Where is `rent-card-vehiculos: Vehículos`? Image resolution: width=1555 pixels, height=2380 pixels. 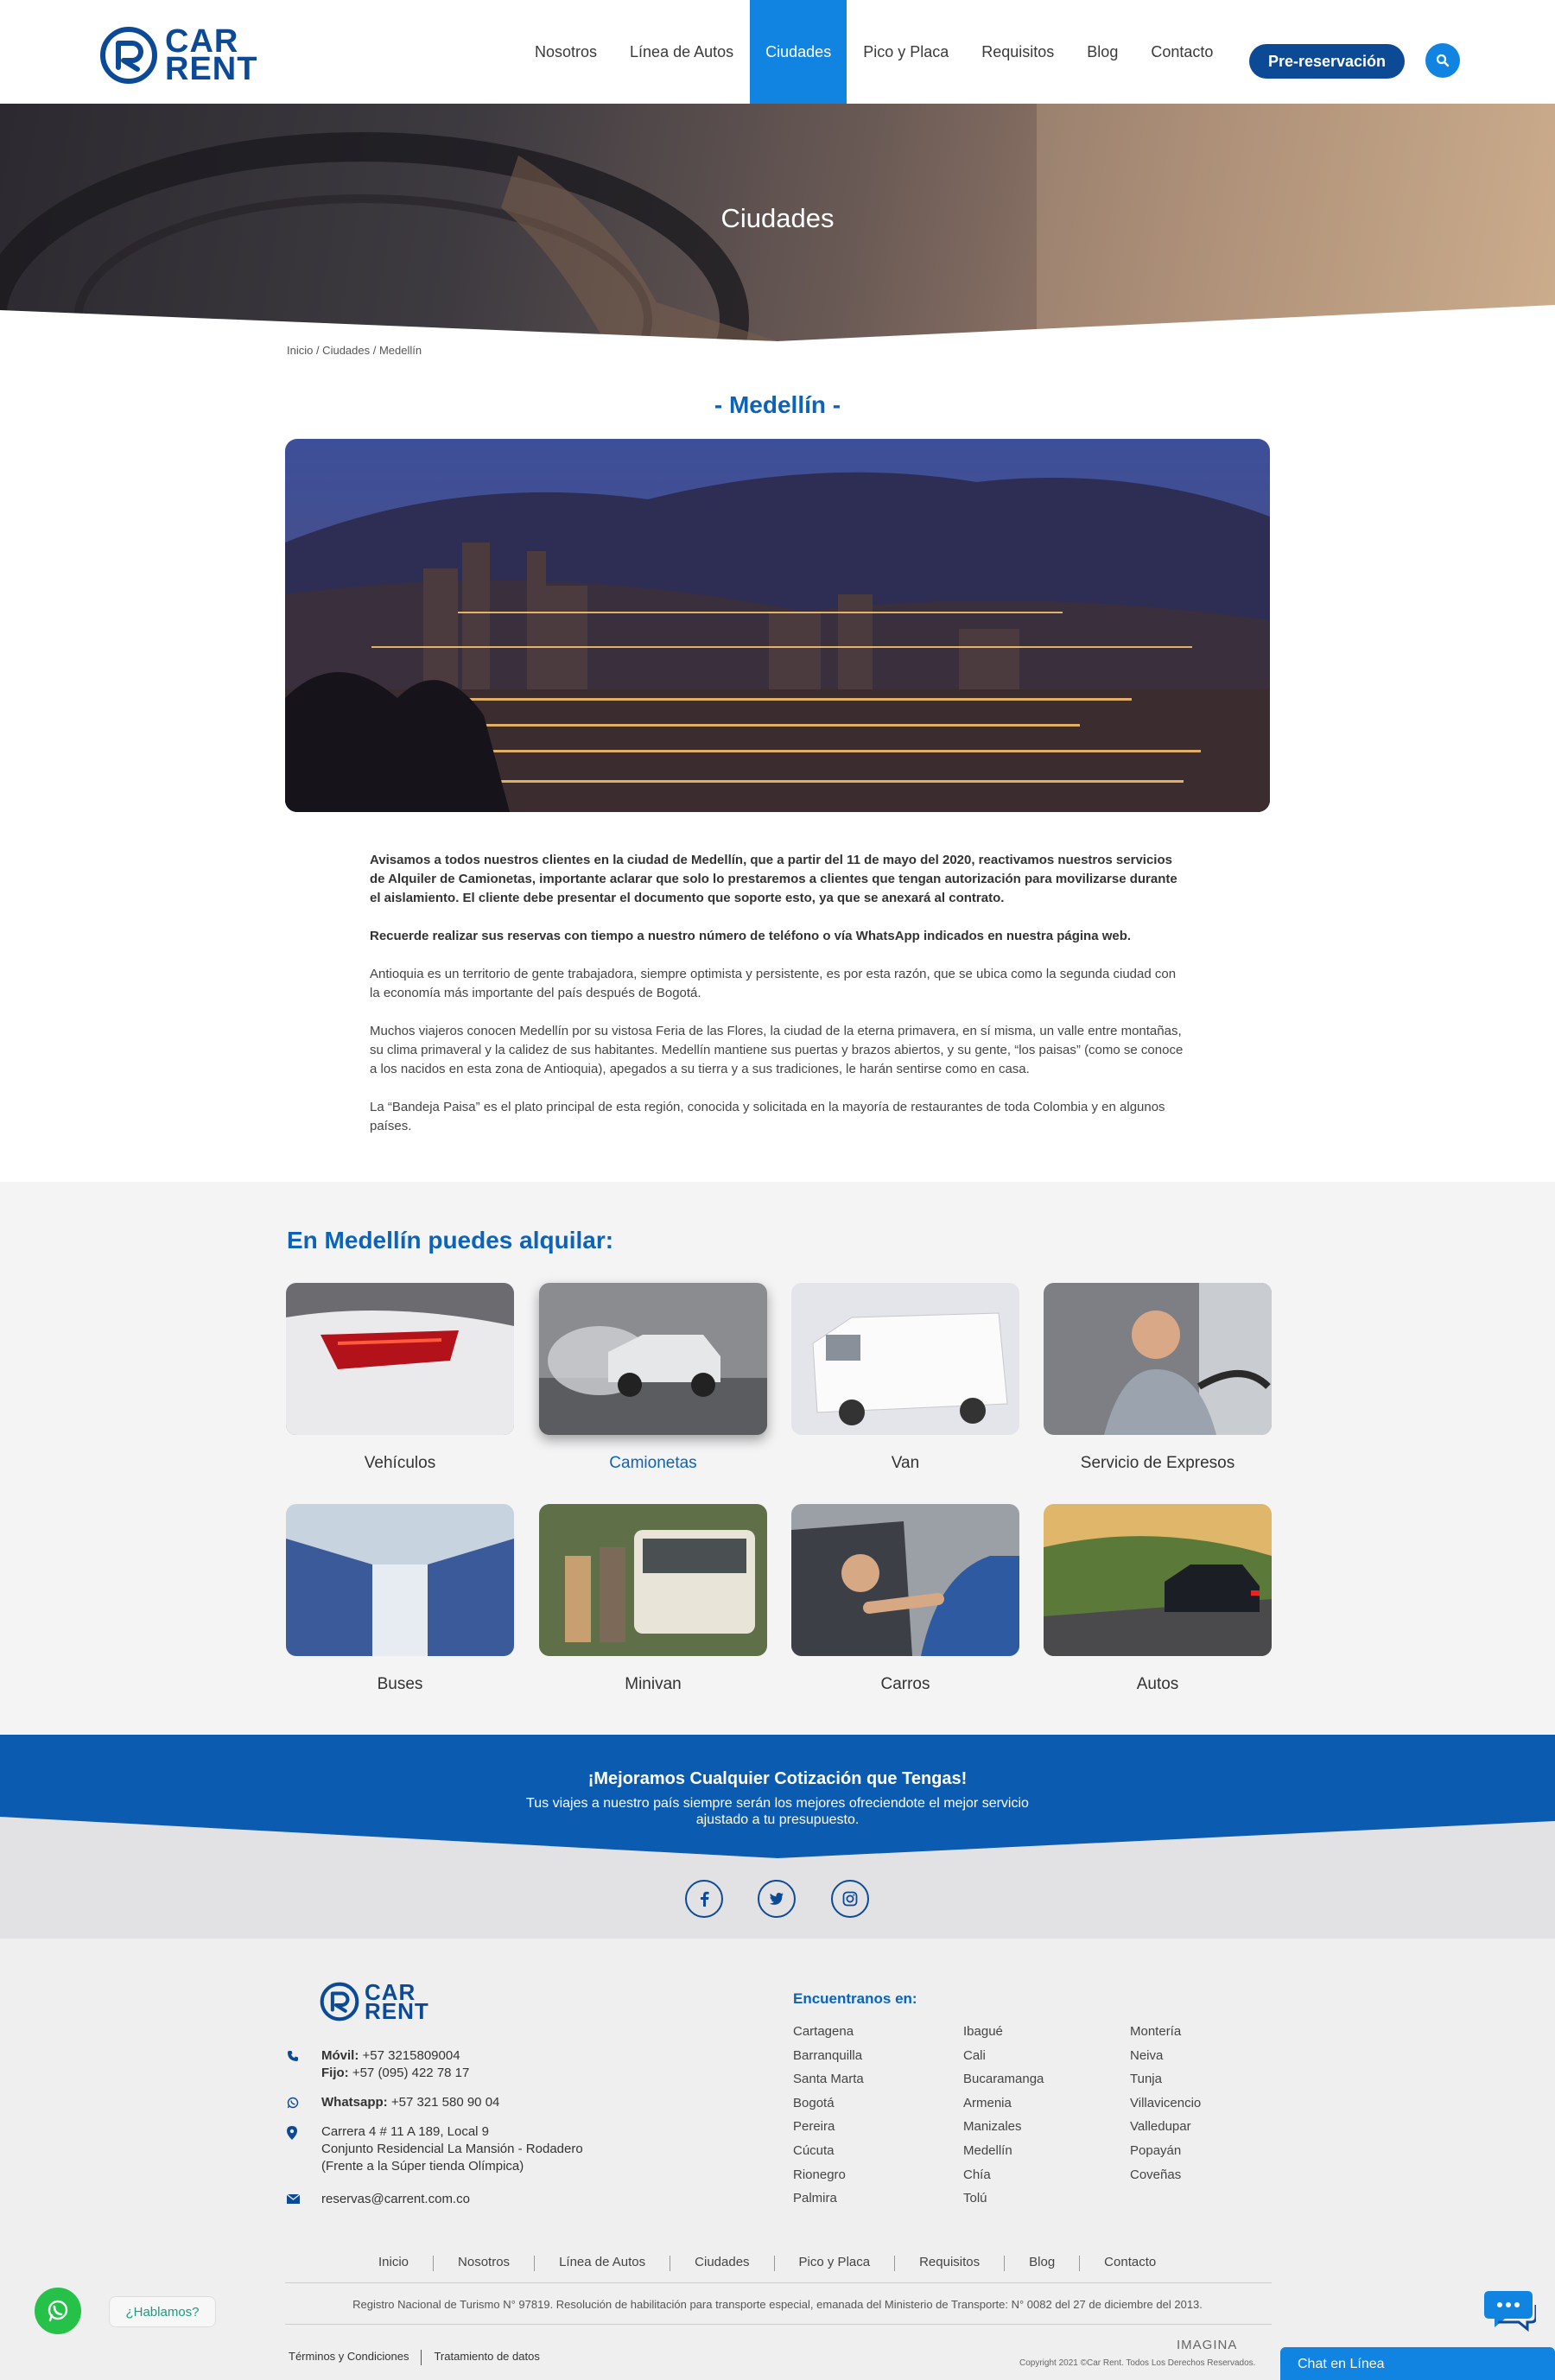 rent-card-vehiculos: Vehículos is located at coordinates (400, 1378).